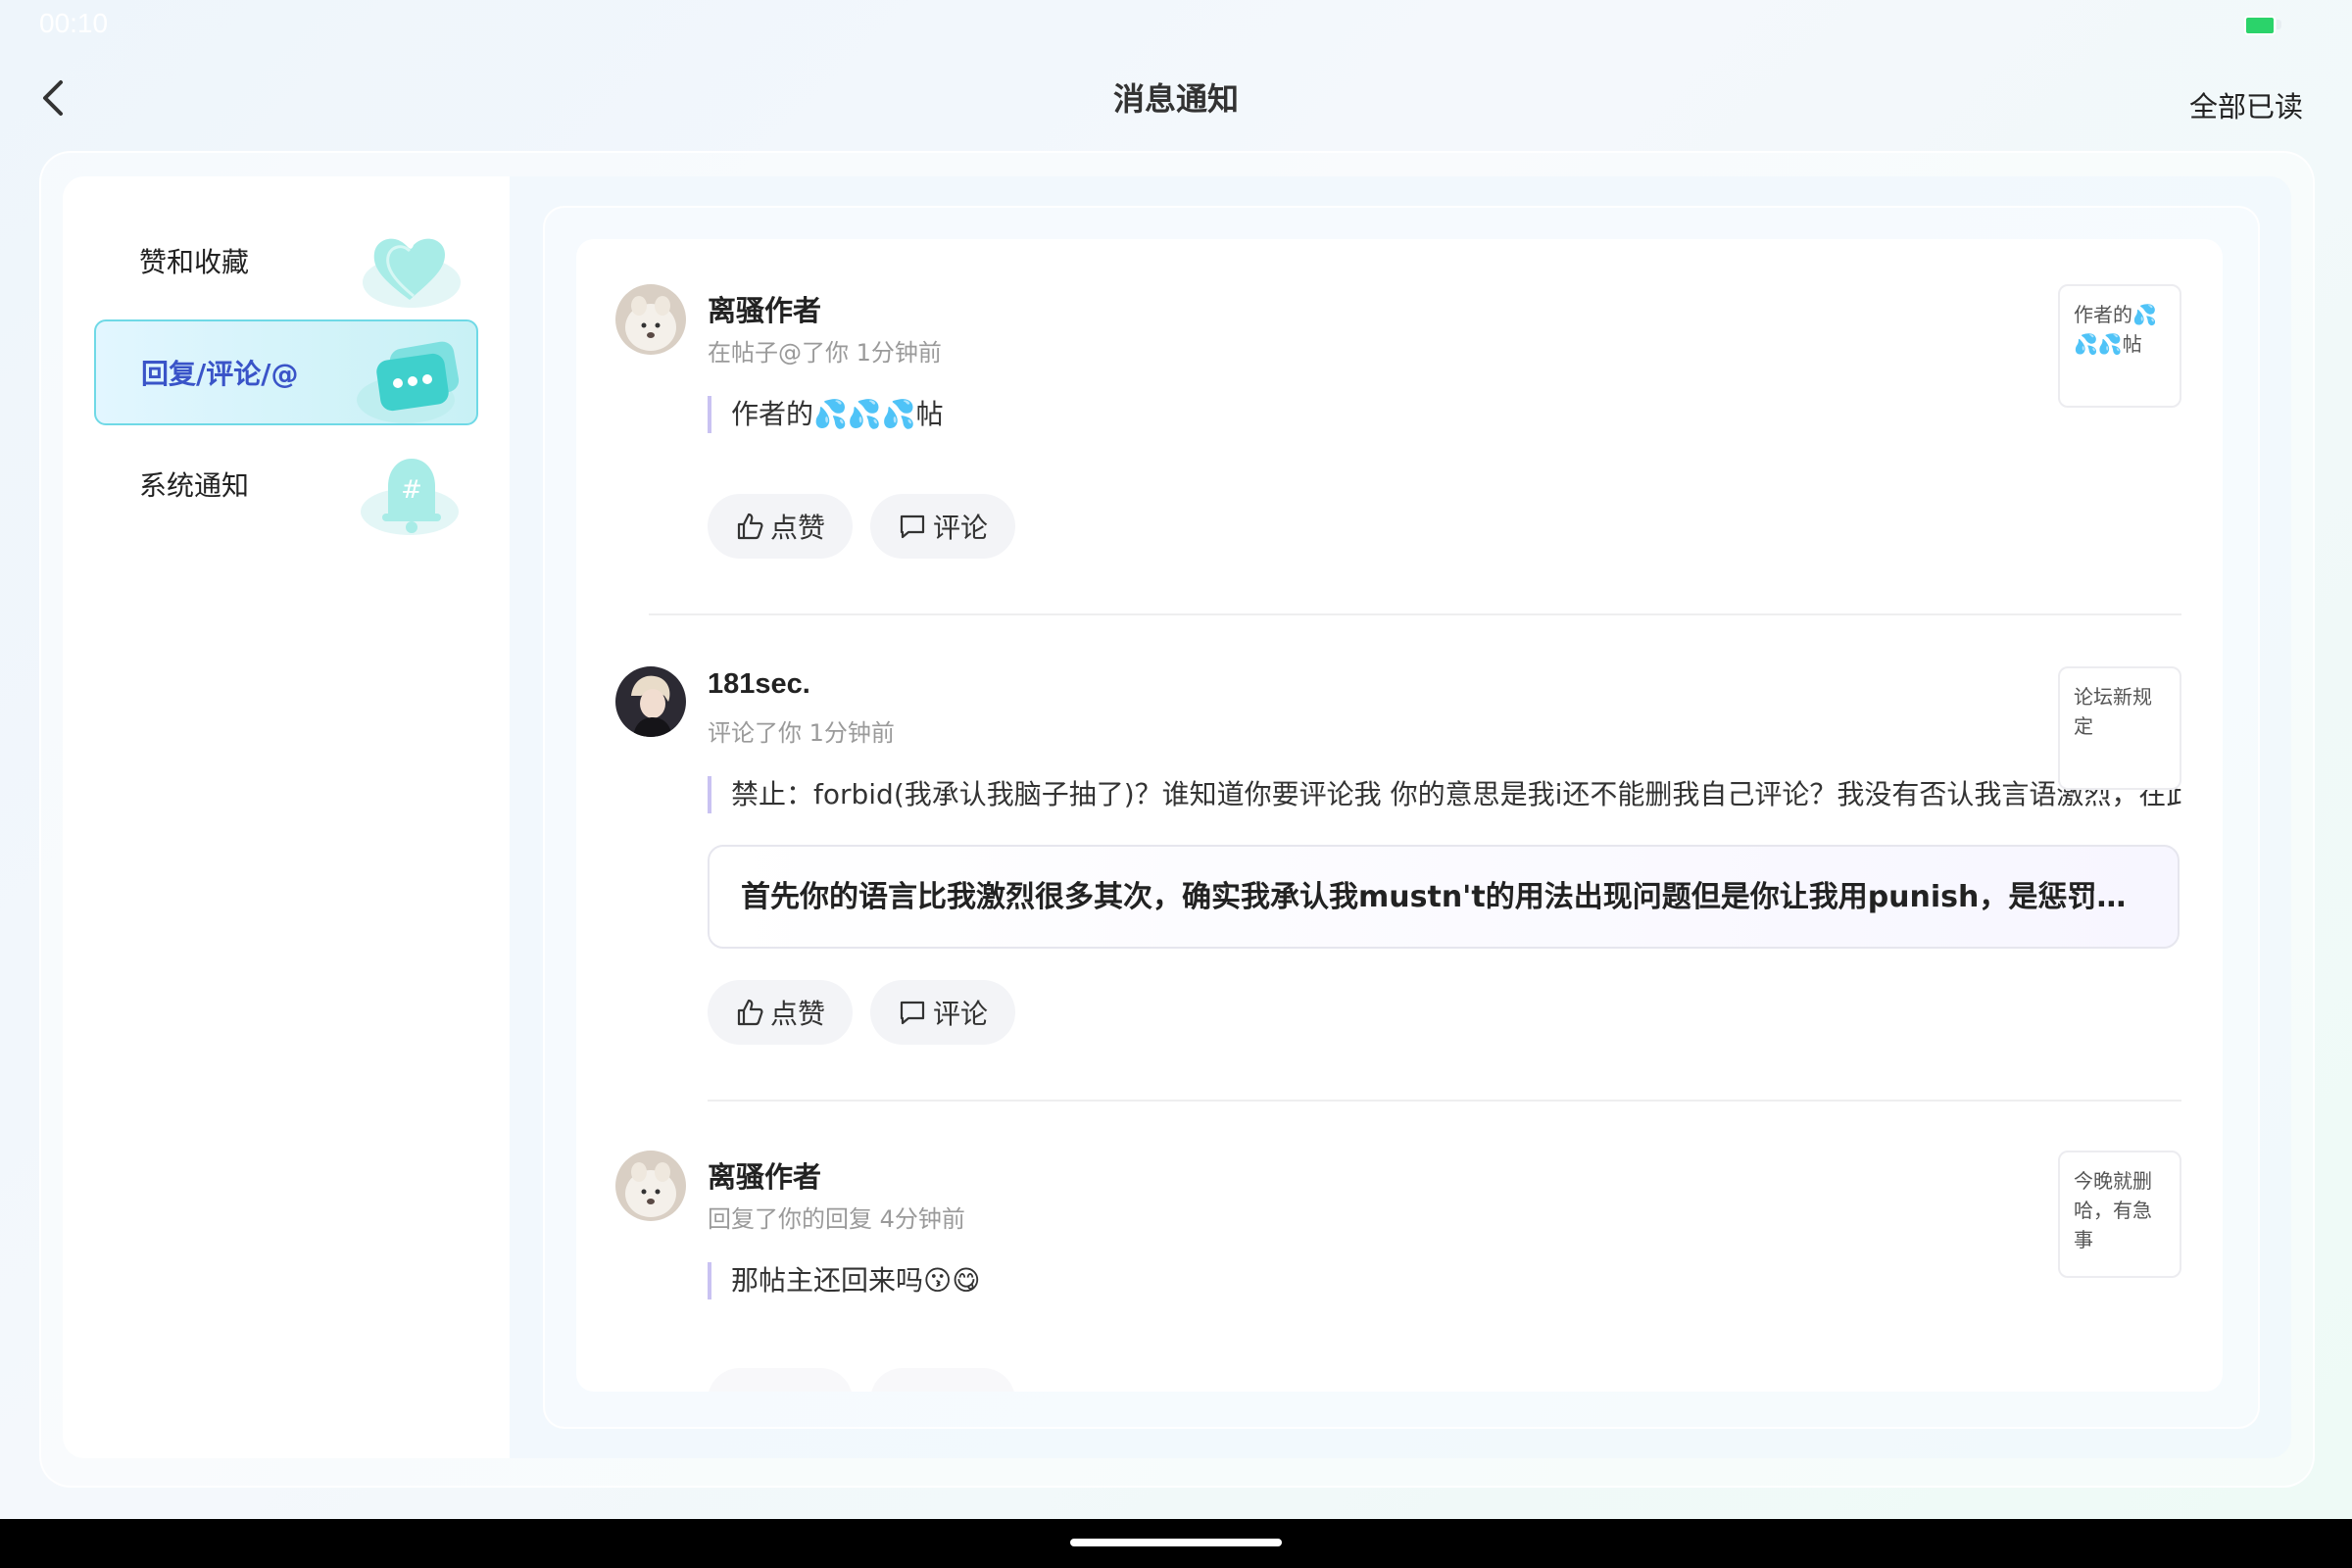 The height and width of the screenshot is (1568, 2352). I want to click on sidebar-item-system: 系统通知 #, so click(286, 484).